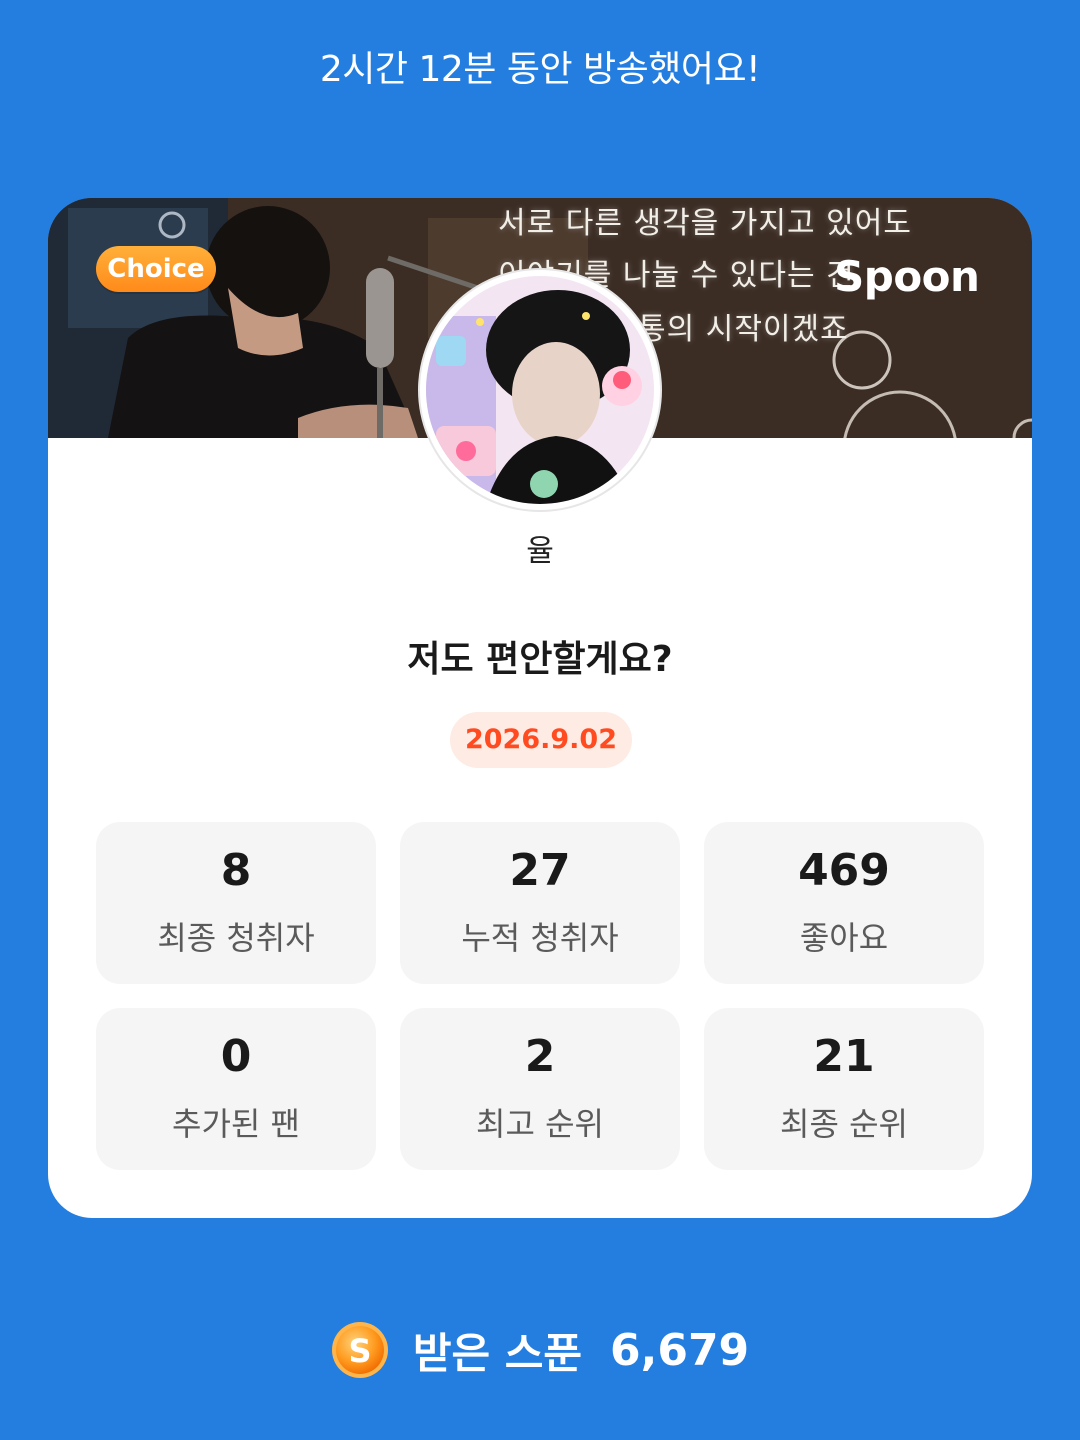 The width and height of the screenshot is (1080, 1440). Describe the element at coordinates (540, 659) in the screenshot. I see `broadcast-title: 저도 편안할게요?` at that location.